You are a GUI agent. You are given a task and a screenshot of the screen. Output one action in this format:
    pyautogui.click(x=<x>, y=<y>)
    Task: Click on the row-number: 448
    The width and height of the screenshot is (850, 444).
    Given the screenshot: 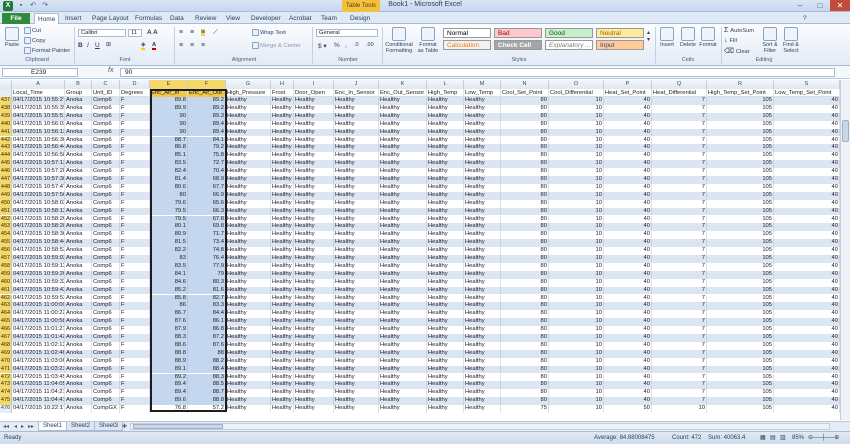 What is the action you would take?
    pyautogui.click(x=6, y=187)
    